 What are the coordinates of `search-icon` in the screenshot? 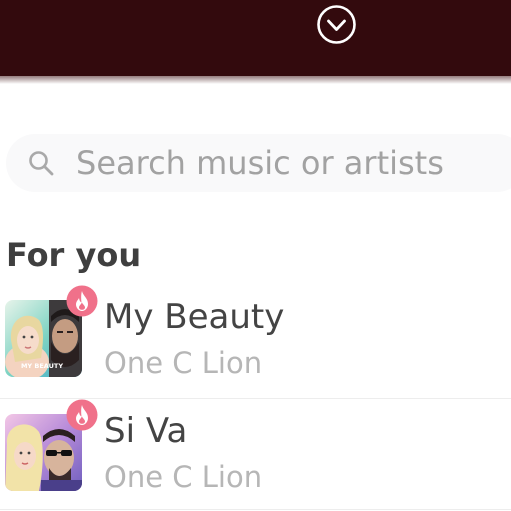 It's located at (41, 163).